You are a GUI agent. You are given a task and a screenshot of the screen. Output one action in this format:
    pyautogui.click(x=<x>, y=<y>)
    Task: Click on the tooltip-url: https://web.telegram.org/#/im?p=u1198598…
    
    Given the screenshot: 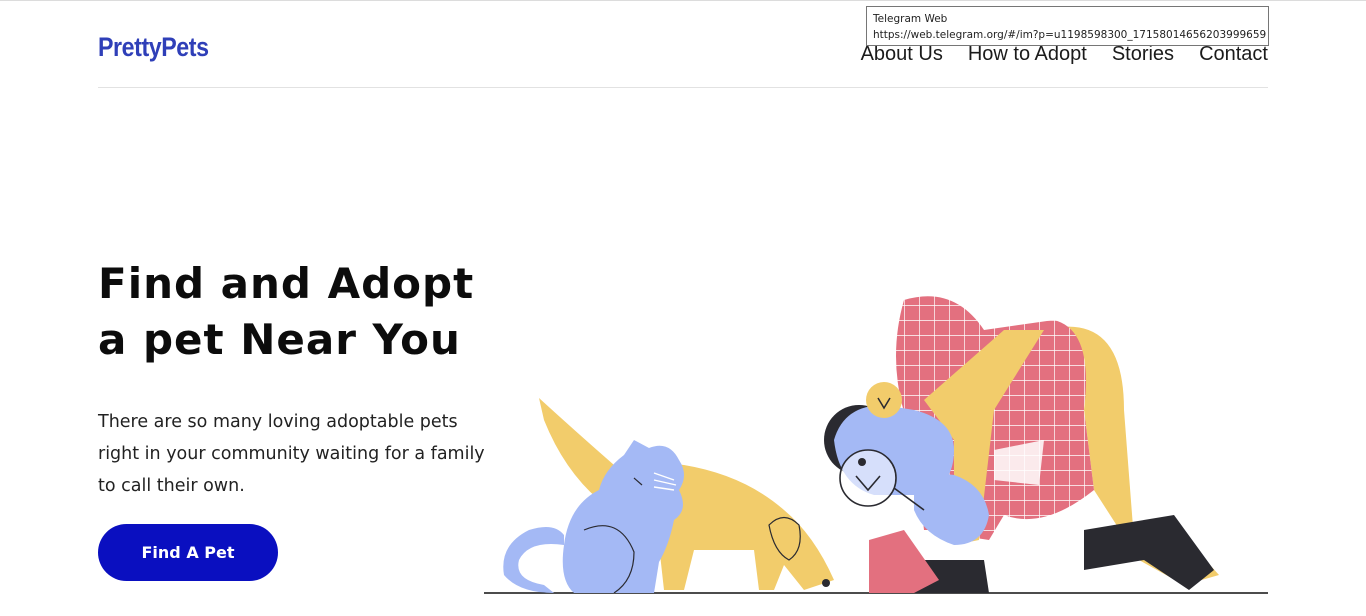 What is the action you would take?
    pyautogui.click(x=1070, y=35)
    